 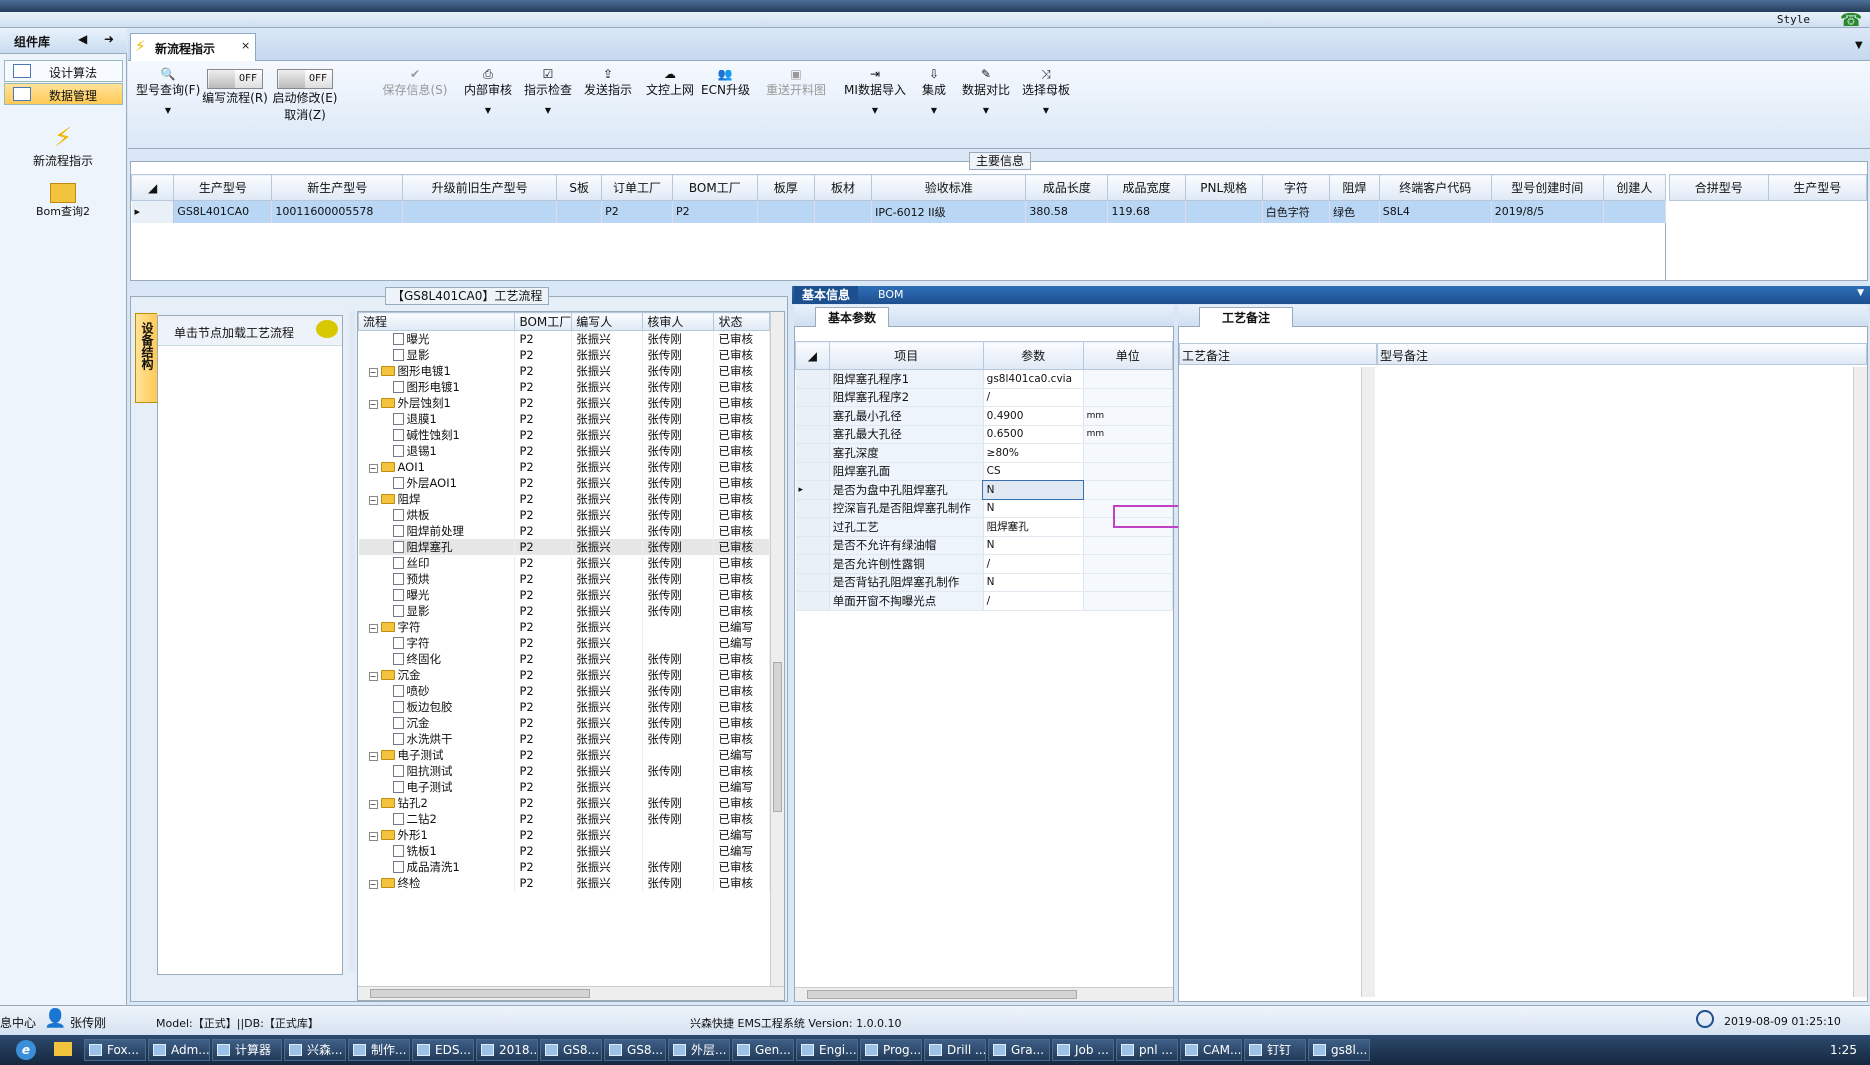 I want to click on tree-row: 预烘 P2 张振兴 张传刚 已审核, so click(x=564, y=579).